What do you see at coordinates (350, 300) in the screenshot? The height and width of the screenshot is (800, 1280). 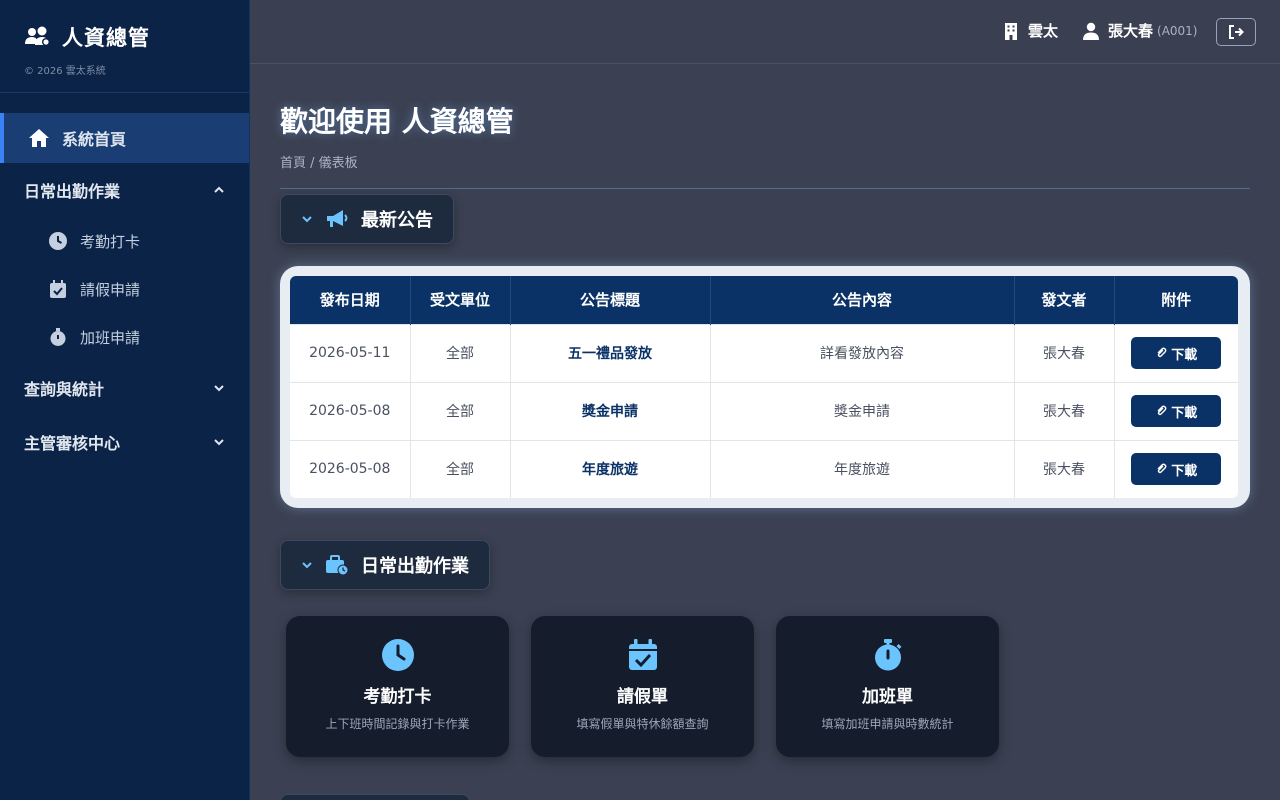 I see `column-header: 發布日期` at bounding box center [350, 300].